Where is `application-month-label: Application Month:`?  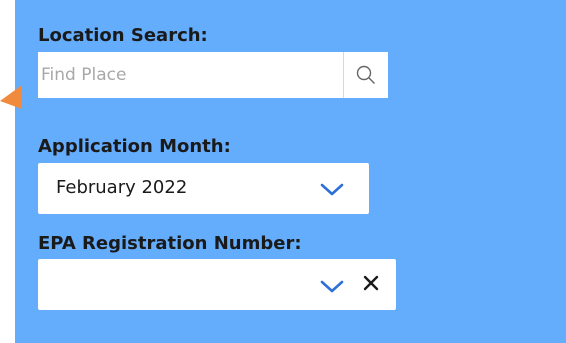
application-month-label: Application Month: is located at coordinates (134, 146).